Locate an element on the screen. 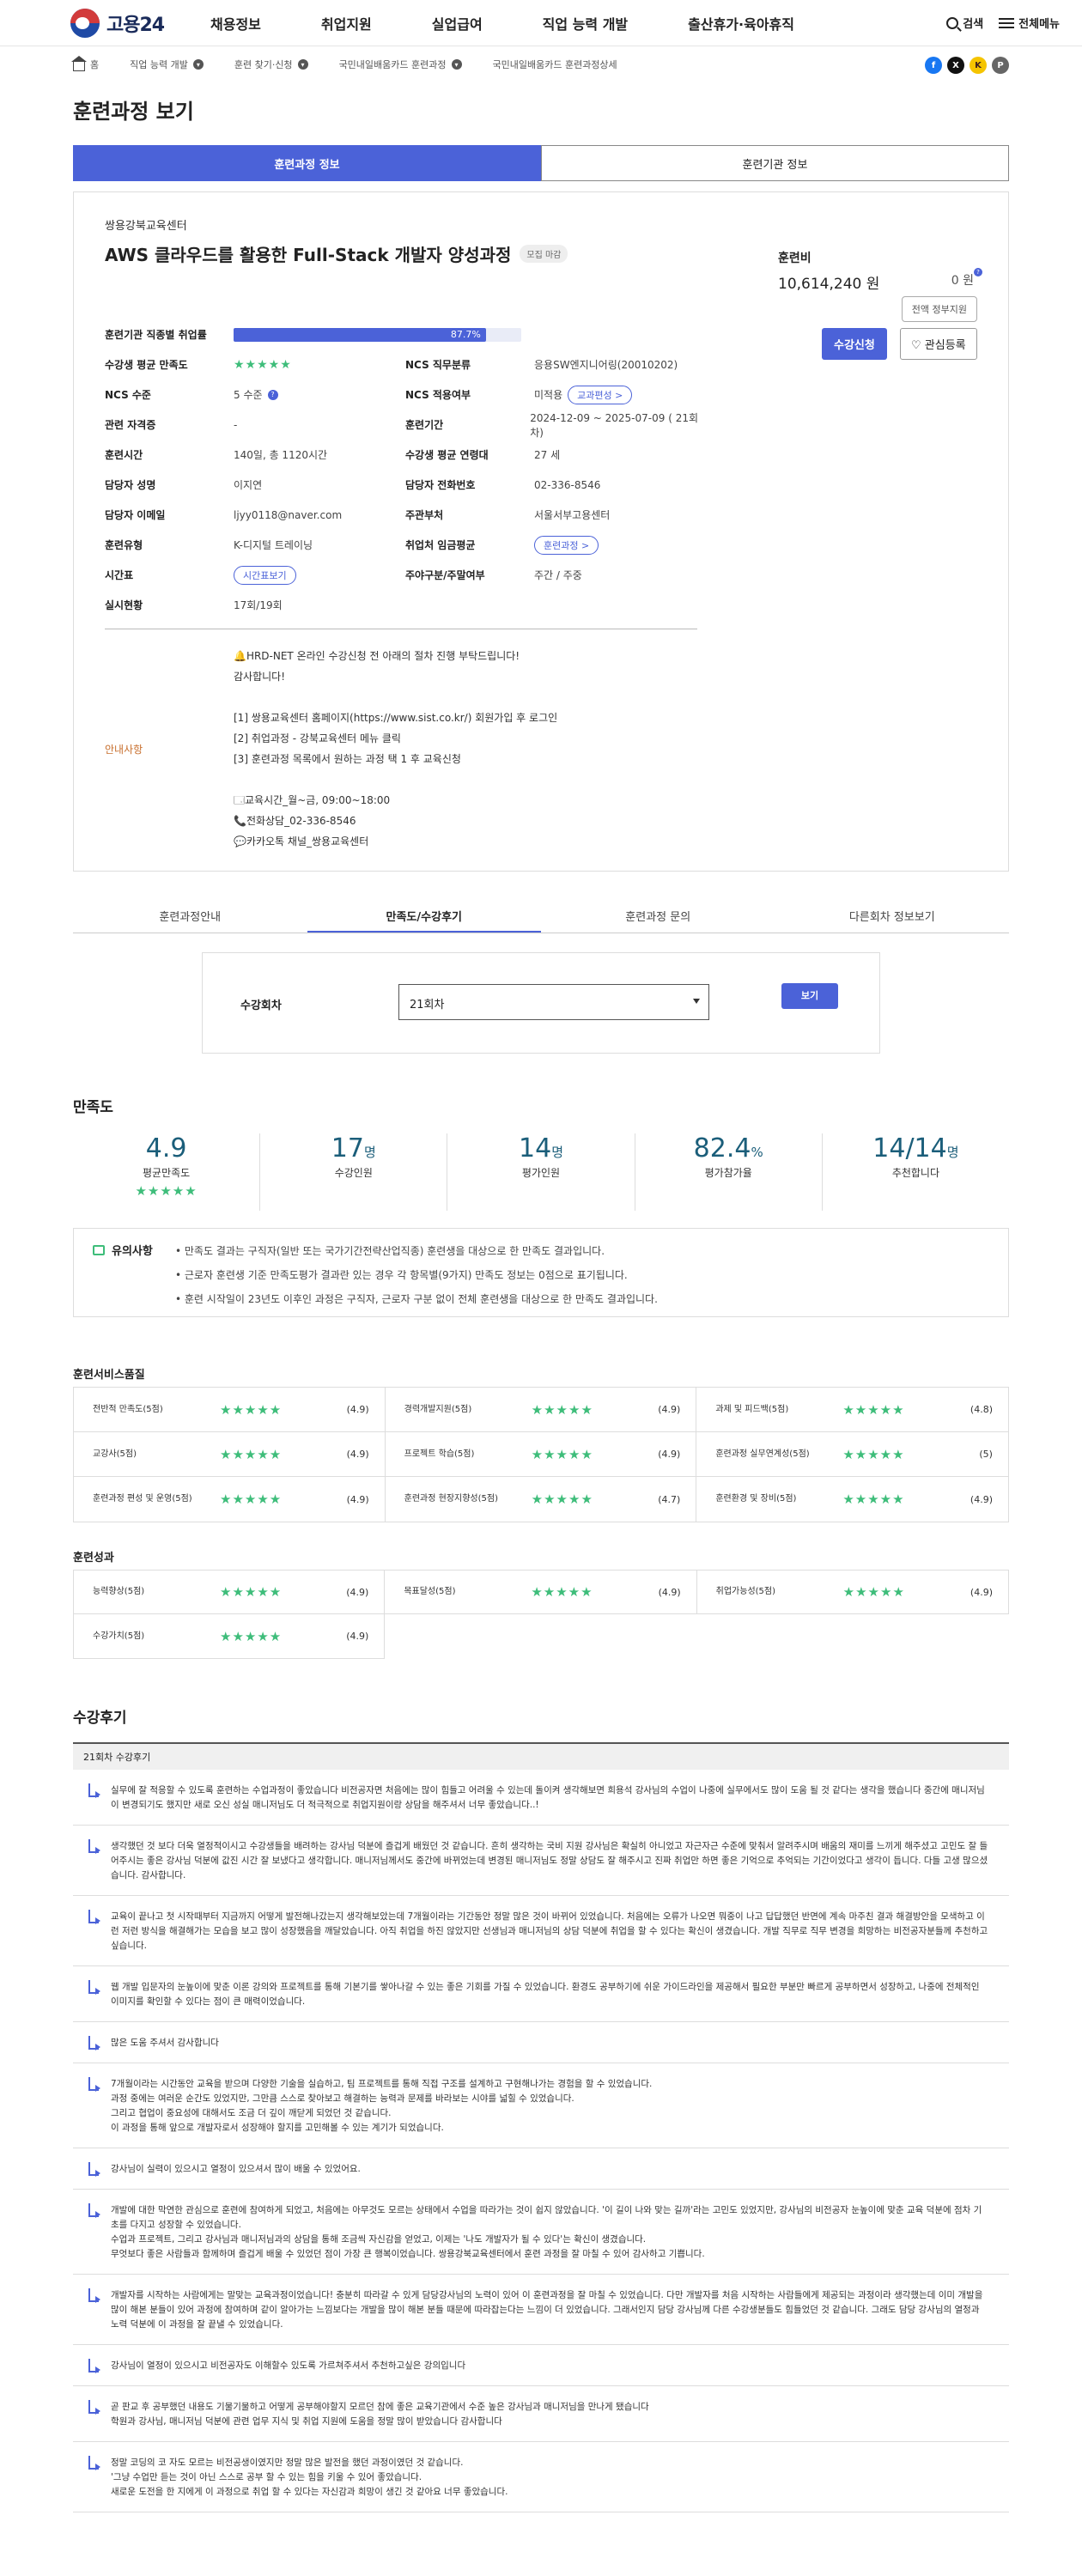 The height and width of the screenshot is (2576, 1082). detail-text: 17회/19회 is located at coordinates (258, 605).